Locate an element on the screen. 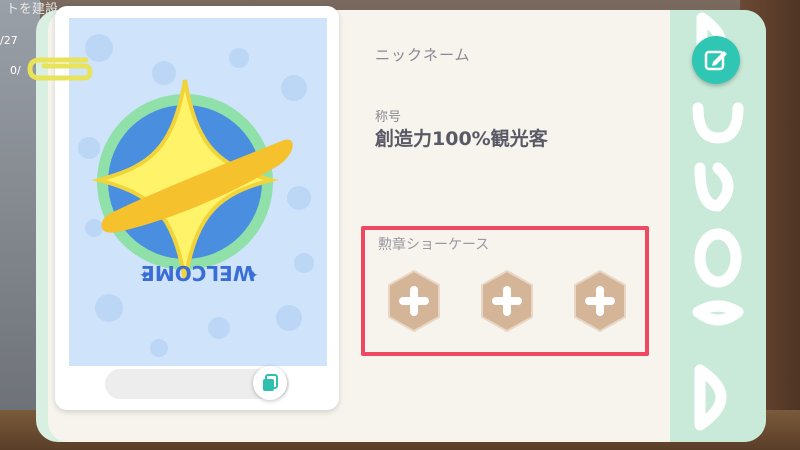  nickname-label: ニックネーム is located at coordinates (423, 55).